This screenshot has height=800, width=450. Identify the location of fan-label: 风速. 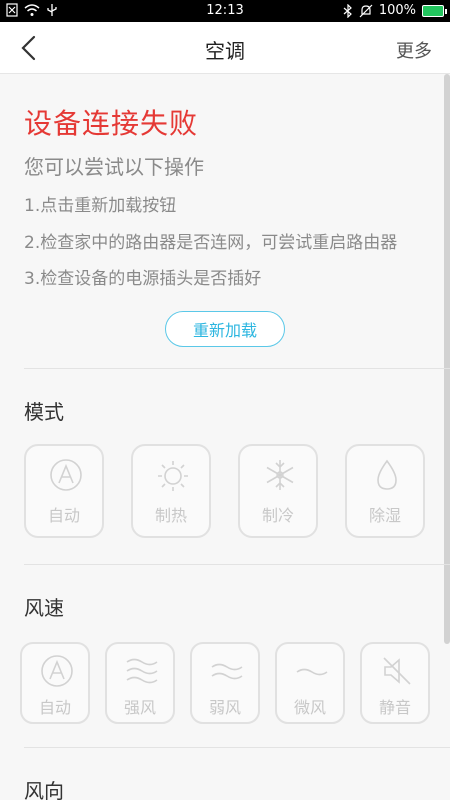
(44, 608).